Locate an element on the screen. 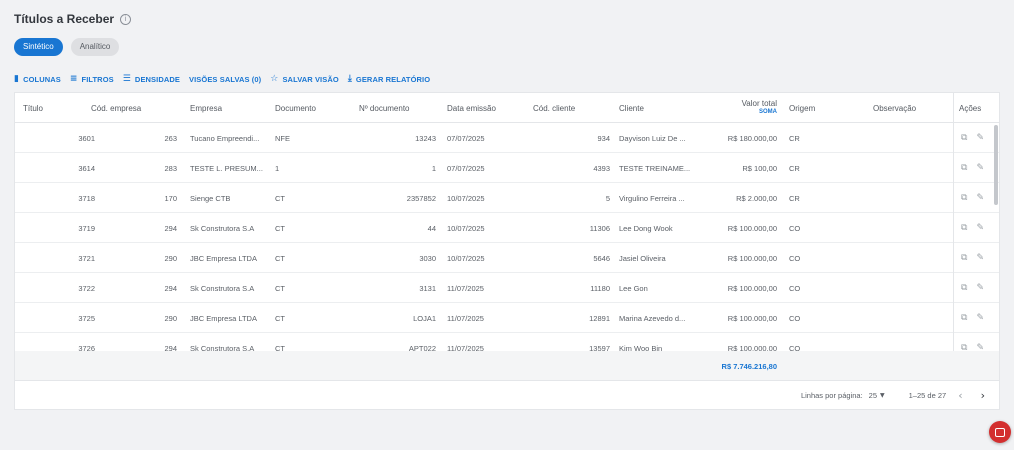 The height and width of the screenshot is (450, 1014). info-icon: i is located at coordinates (126, 19).